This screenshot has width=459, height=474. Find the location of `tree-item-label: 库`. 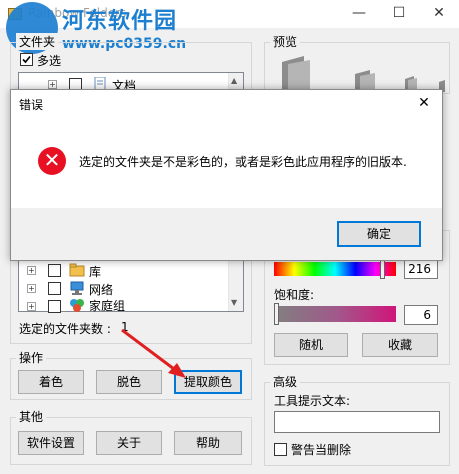

tree-item-label: 库 is located at coordinates (95, 271).